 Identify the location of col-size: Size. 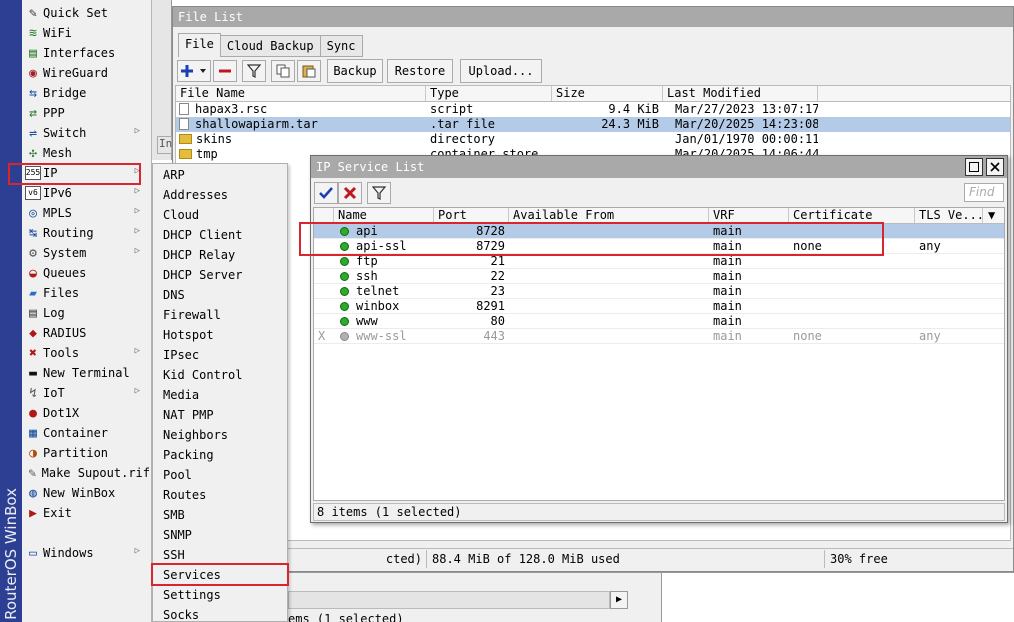
(607, 93).